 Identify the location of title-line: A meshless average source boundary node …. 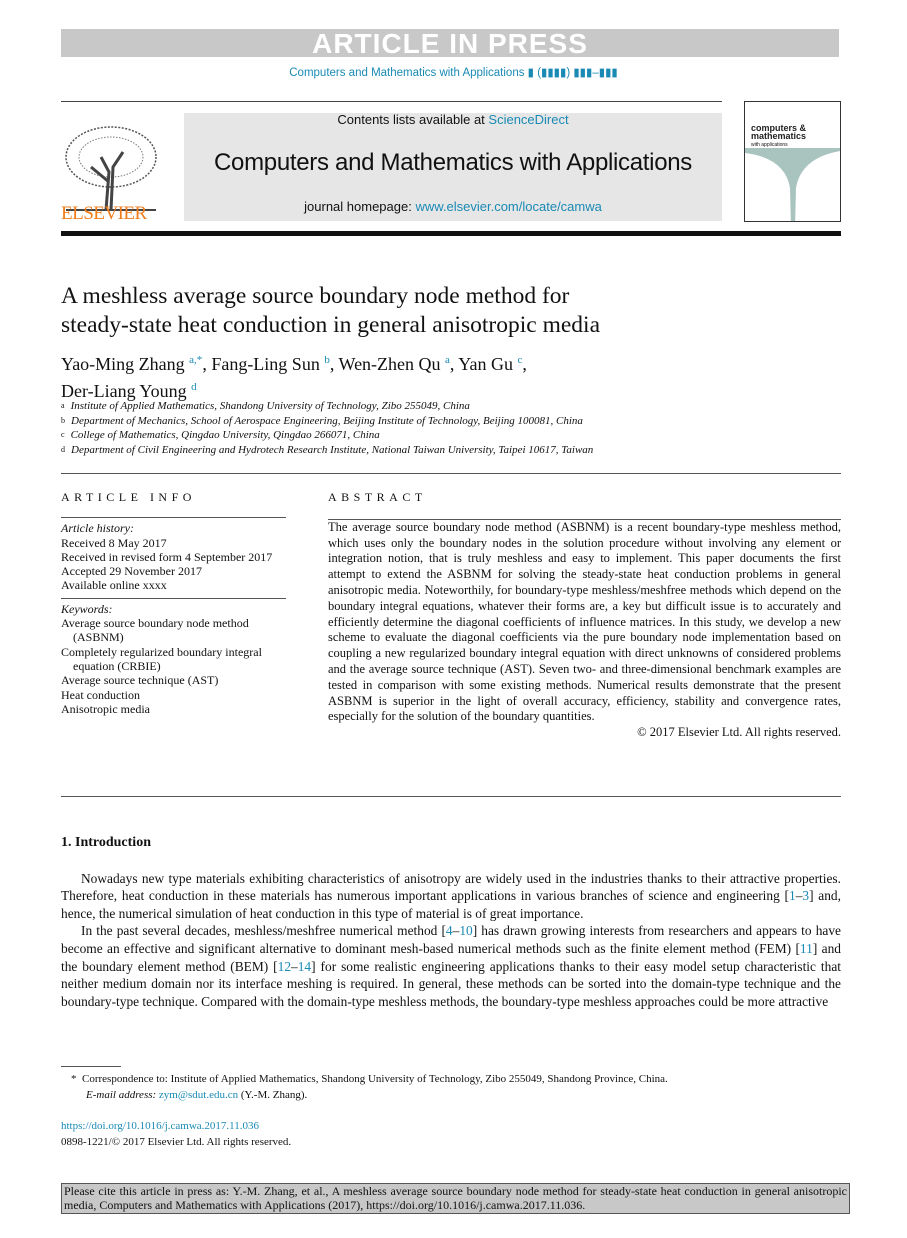
(315, 296).